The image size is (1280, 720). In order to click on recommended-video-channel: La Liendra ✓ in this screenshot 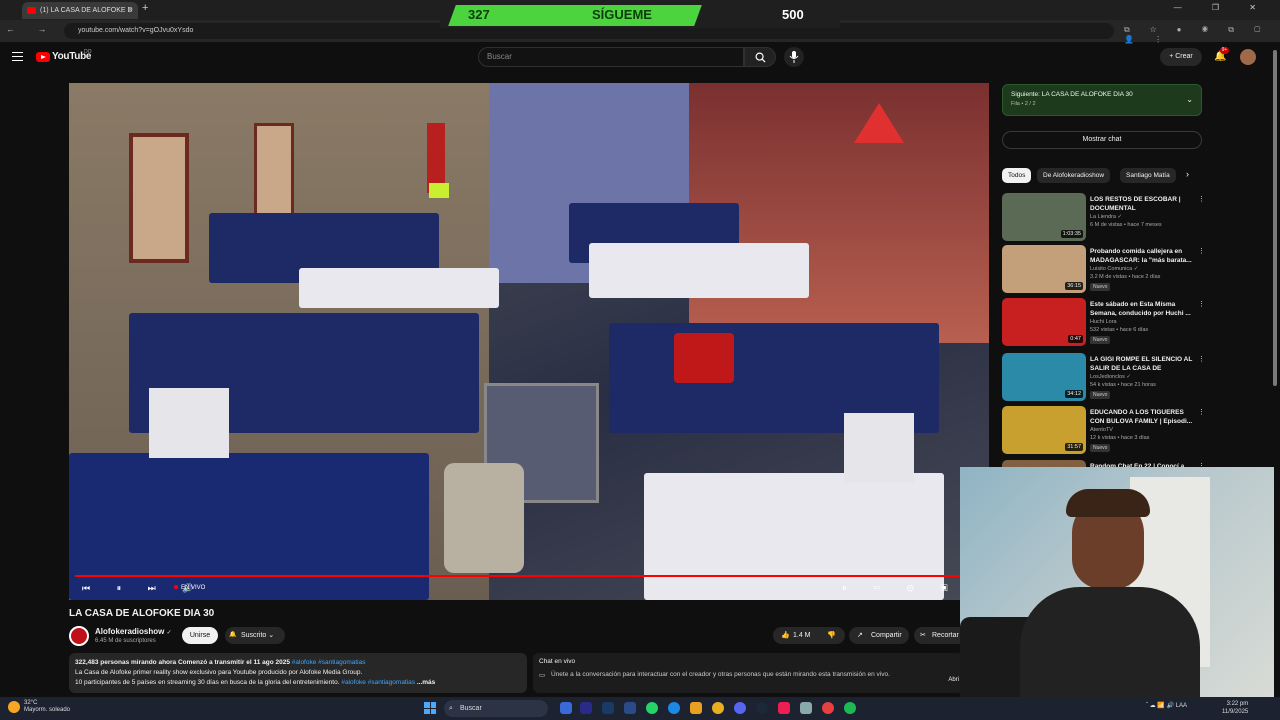, I will do `click(1106, 217)`.